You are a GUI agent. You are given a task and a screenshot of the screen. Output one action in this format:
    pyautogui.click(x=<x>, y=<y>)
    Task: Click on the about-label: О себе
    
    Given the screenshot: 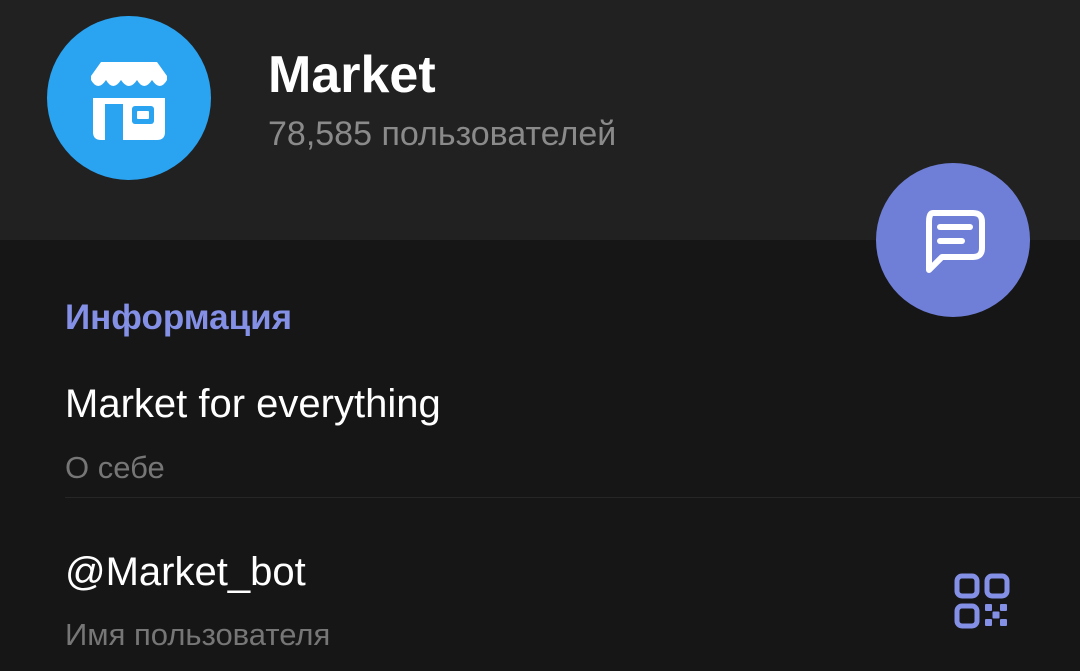 What is the action you would take?
    pyautogui.click(x=115, y=467)
    